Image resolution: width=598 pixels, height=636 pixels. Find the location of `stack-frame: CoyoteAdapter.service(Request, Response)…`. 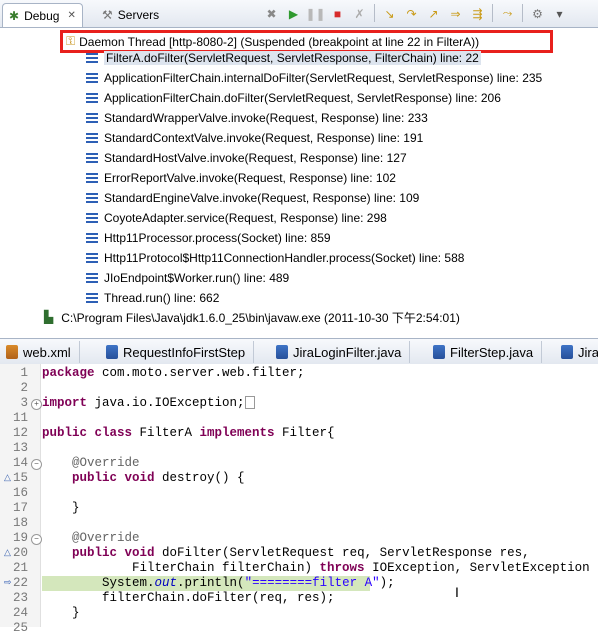

stack-frame: CoyoteAdapter.service(Request, Response)… is located at coordinates (236, 218).